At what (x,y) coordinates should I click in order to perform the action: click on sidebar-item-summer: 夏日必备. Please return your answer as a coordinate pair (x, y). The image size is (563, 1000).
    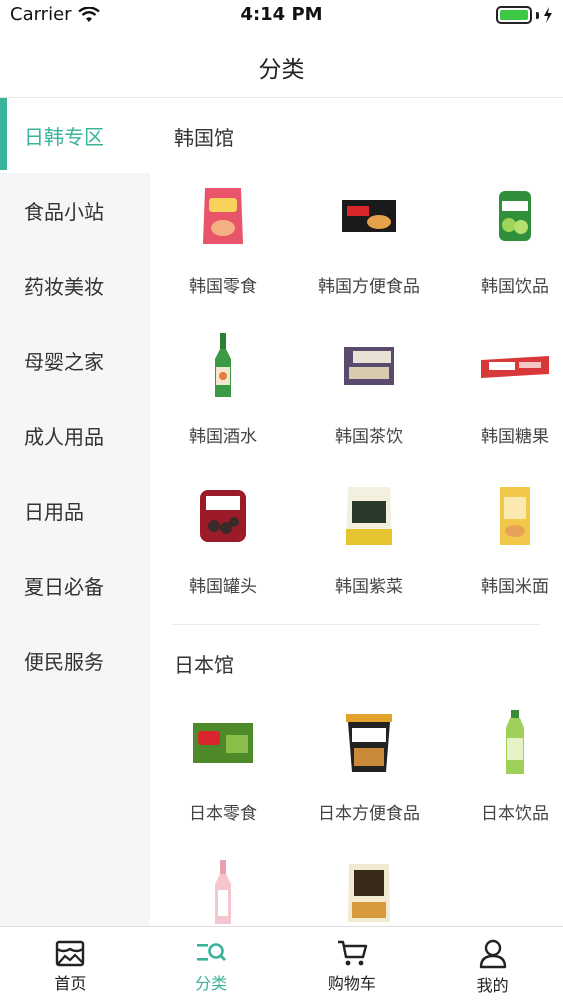
    Looking at the image, I should click on (75, 585).